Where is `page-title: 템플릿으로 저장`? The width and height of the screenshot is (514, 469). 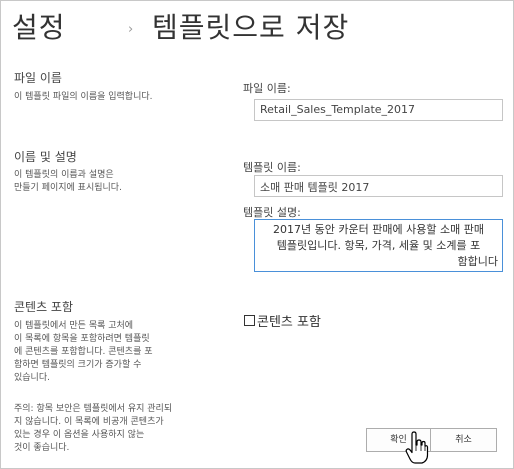
page-title: 템플릿으로 저장 is located at coordinates (251, 27).